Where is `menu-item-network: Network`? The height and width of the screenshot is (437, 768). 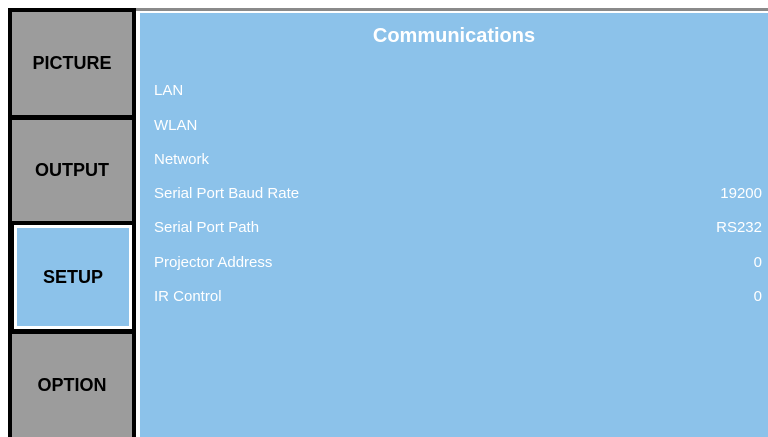 menu-item-network: Network is located at coordinates (458, 159).